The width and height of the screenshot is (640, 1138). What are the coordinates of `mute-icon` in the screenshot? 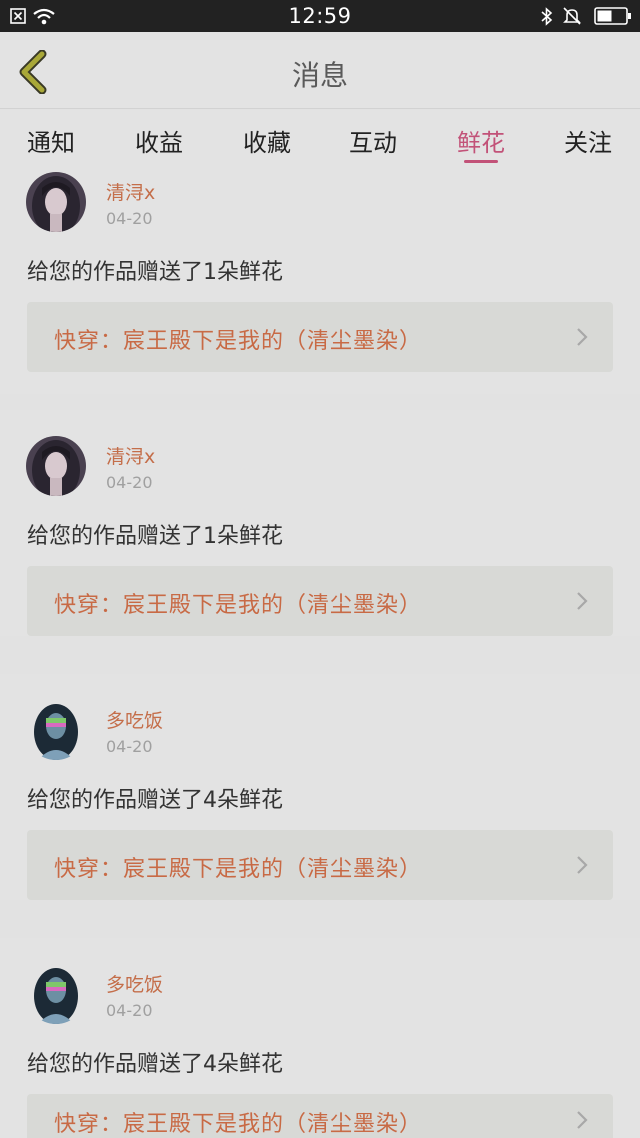 It's located at (572, 16).